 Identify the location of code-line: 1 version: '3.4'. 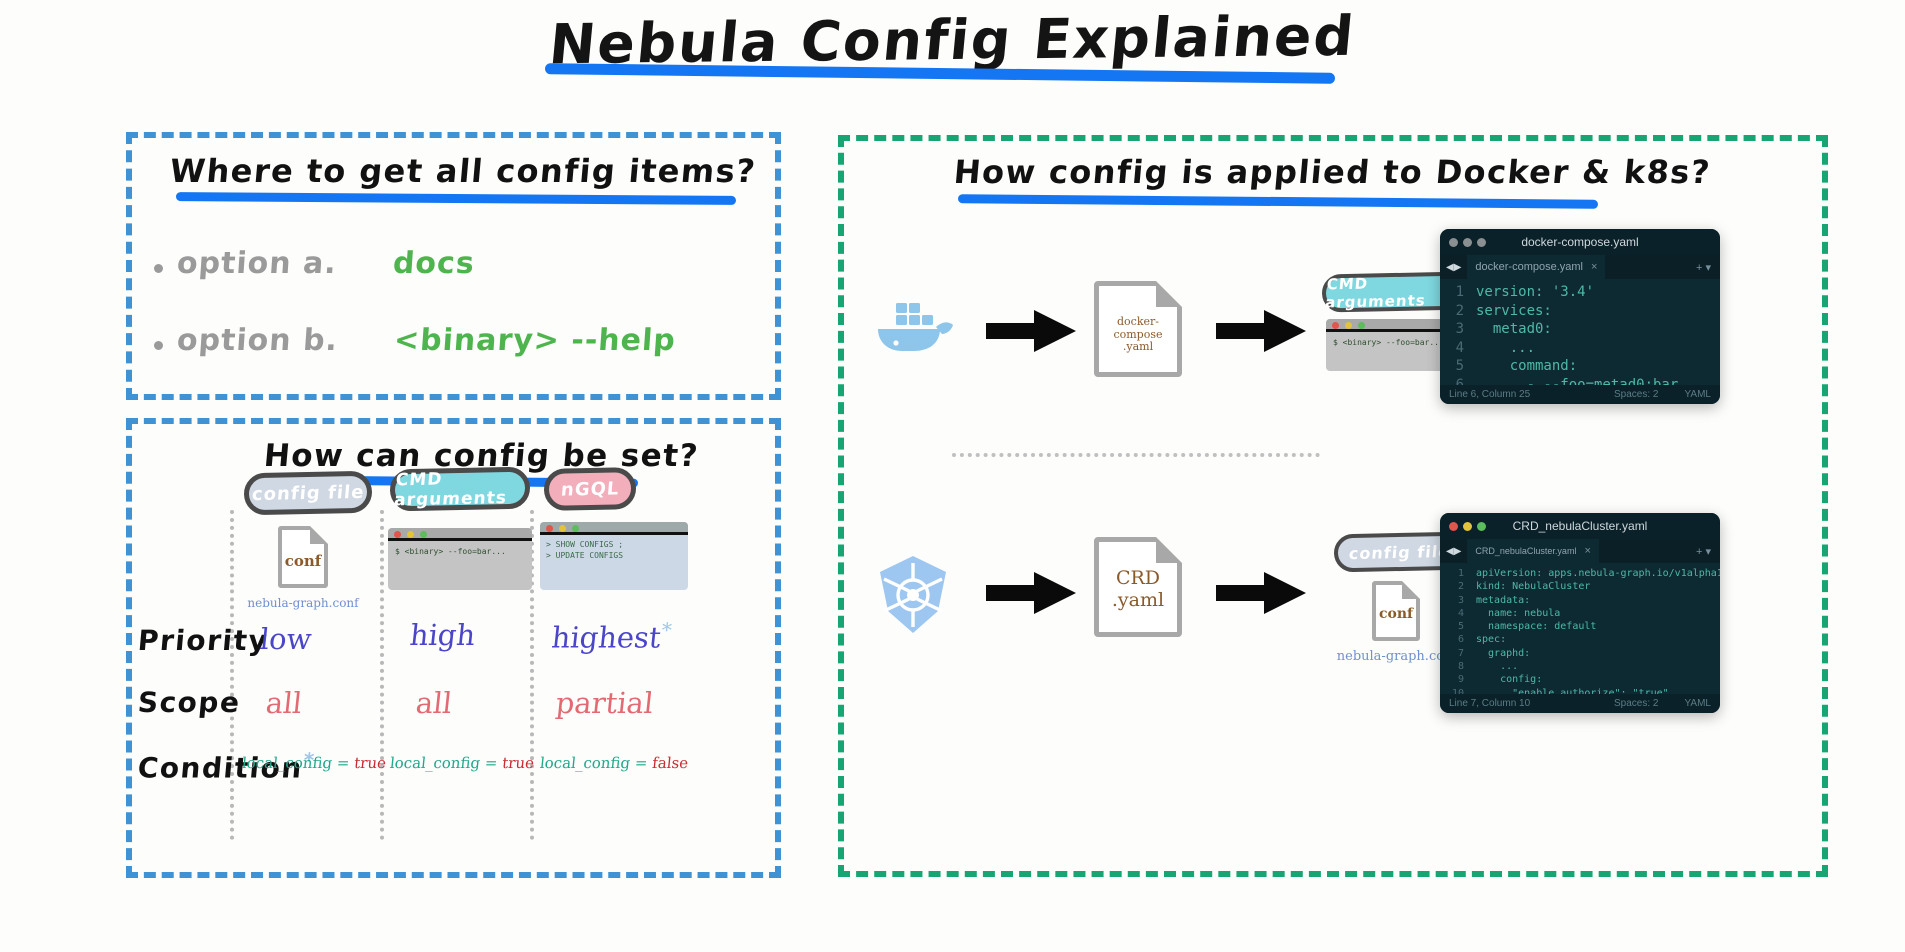
(1580, 292).